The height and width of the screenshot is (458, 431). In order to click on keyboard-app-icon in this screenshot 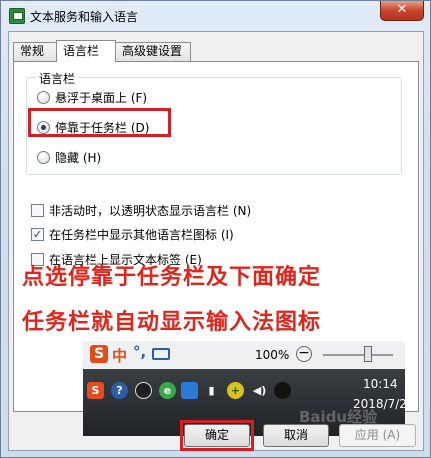, I will do `click(17, 16)`.